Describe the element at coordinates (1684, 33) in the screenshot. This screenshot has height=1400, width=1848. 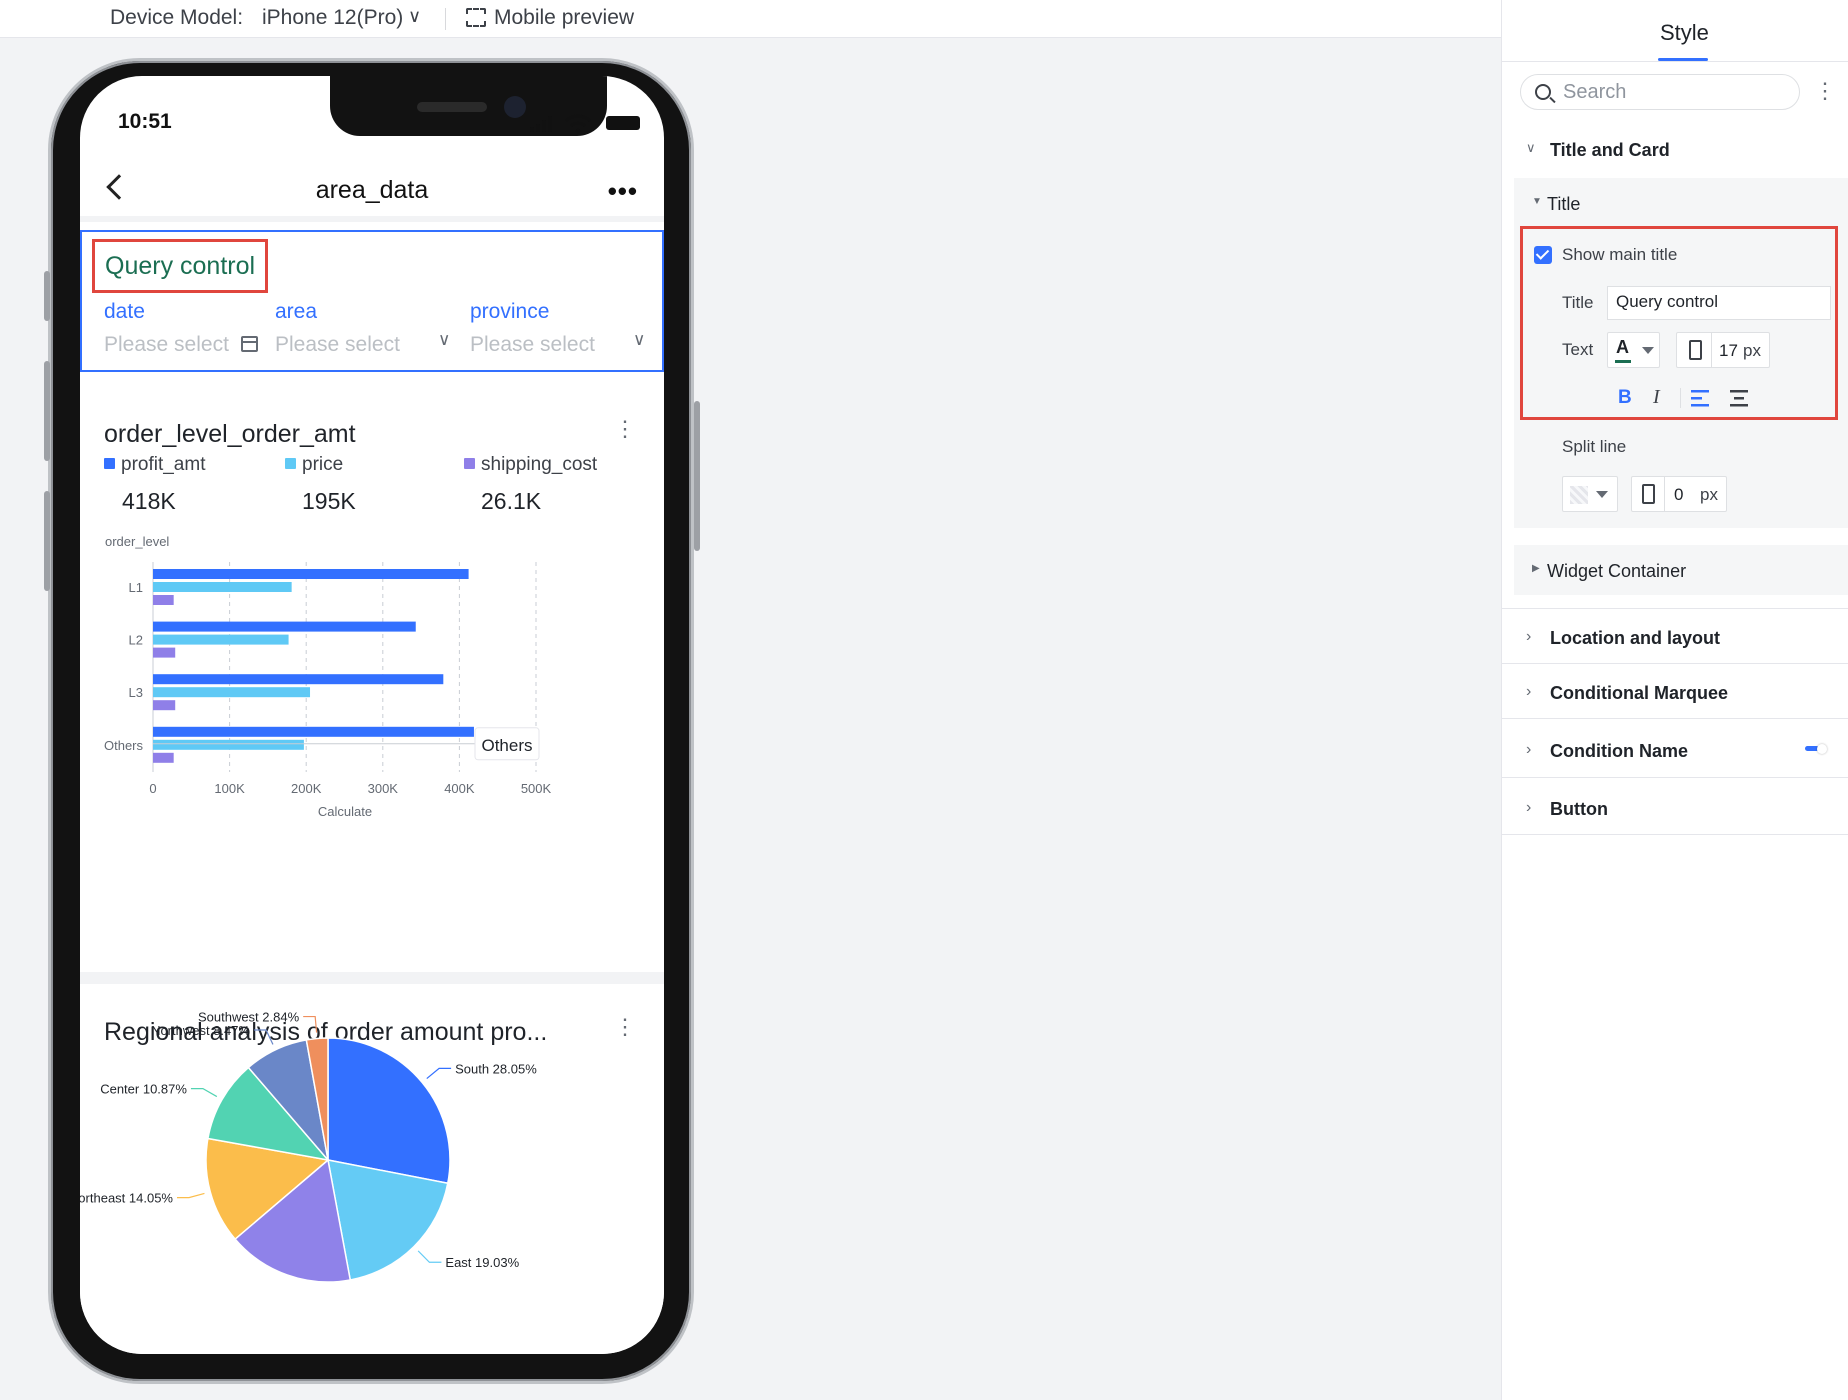
I see `tab-style: Style` at that location.